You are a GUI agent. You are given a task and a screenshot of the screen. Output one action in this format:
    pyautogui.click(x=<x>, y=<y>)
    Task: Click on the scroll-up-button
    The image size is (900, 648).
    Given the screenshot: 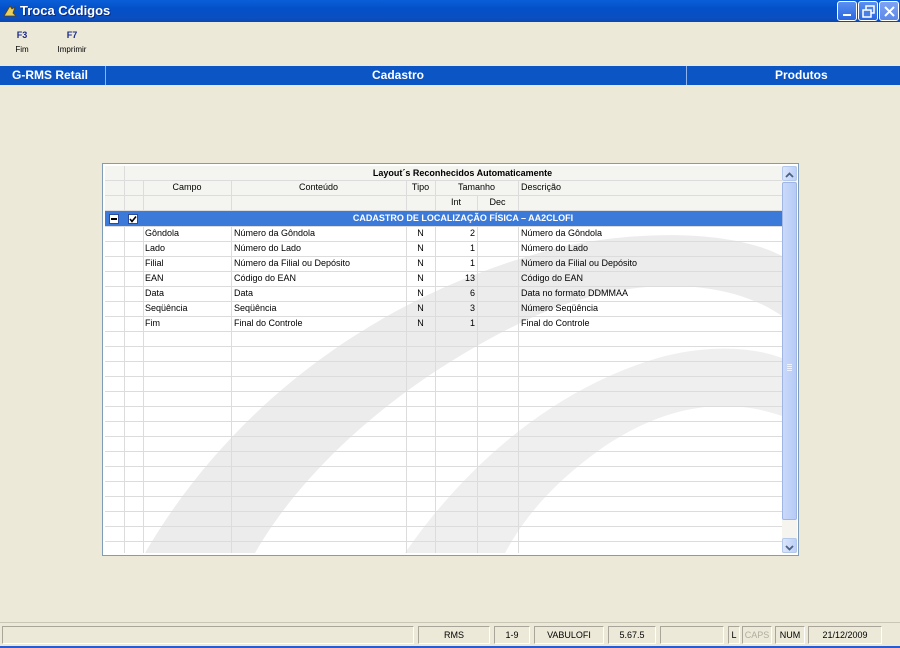 What is the action you would take?
    pyautogui.click(x=789, y=173)
    